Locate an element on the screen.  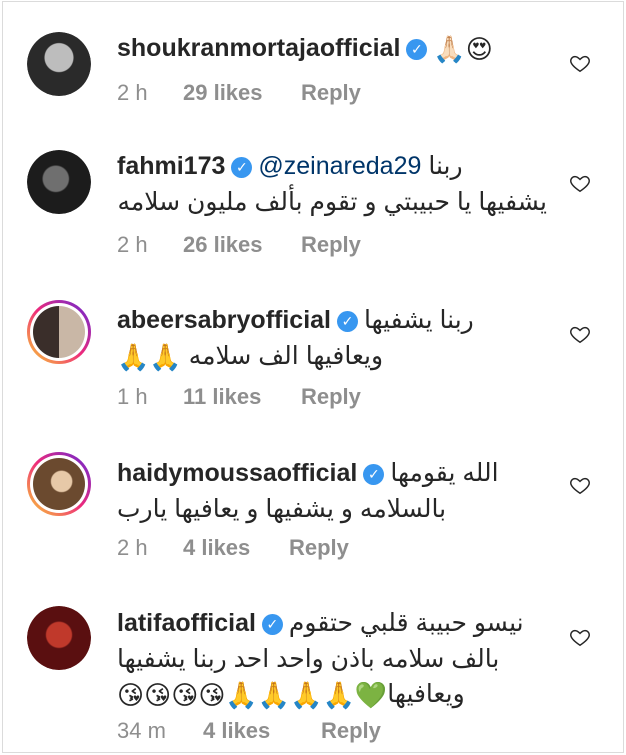
comment-likes: 26 likes is located at coordinates (242, 245).